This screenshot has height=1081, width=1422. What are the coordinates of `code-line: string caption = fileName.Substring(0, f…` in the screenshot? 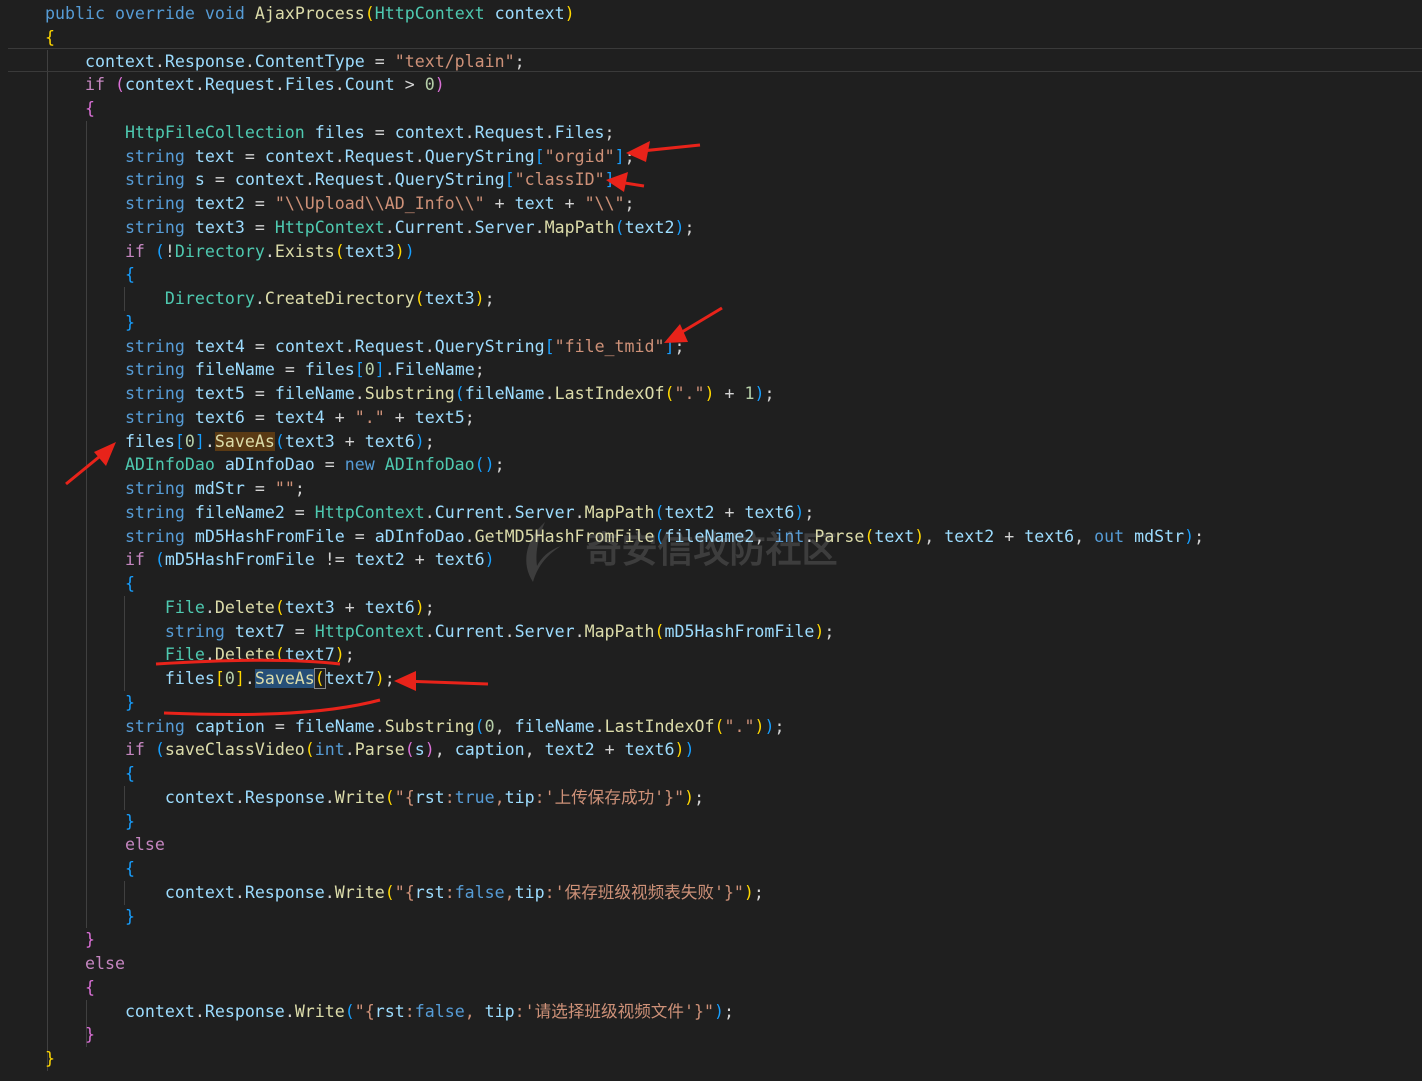 It's located at (415, 727).